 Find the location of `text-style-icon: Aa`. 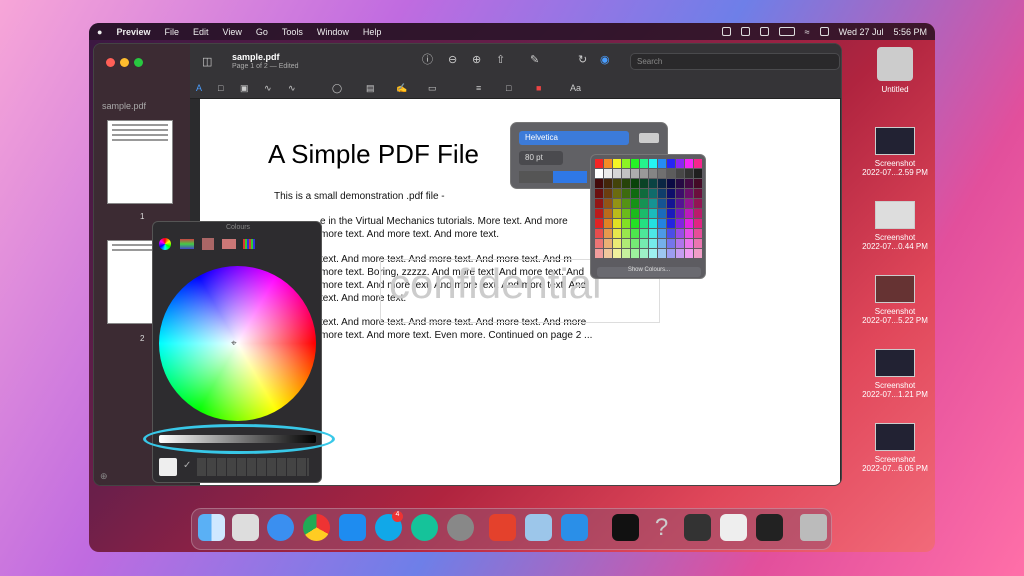

text-style-icon: Aa is located at coordinates (575, 88).